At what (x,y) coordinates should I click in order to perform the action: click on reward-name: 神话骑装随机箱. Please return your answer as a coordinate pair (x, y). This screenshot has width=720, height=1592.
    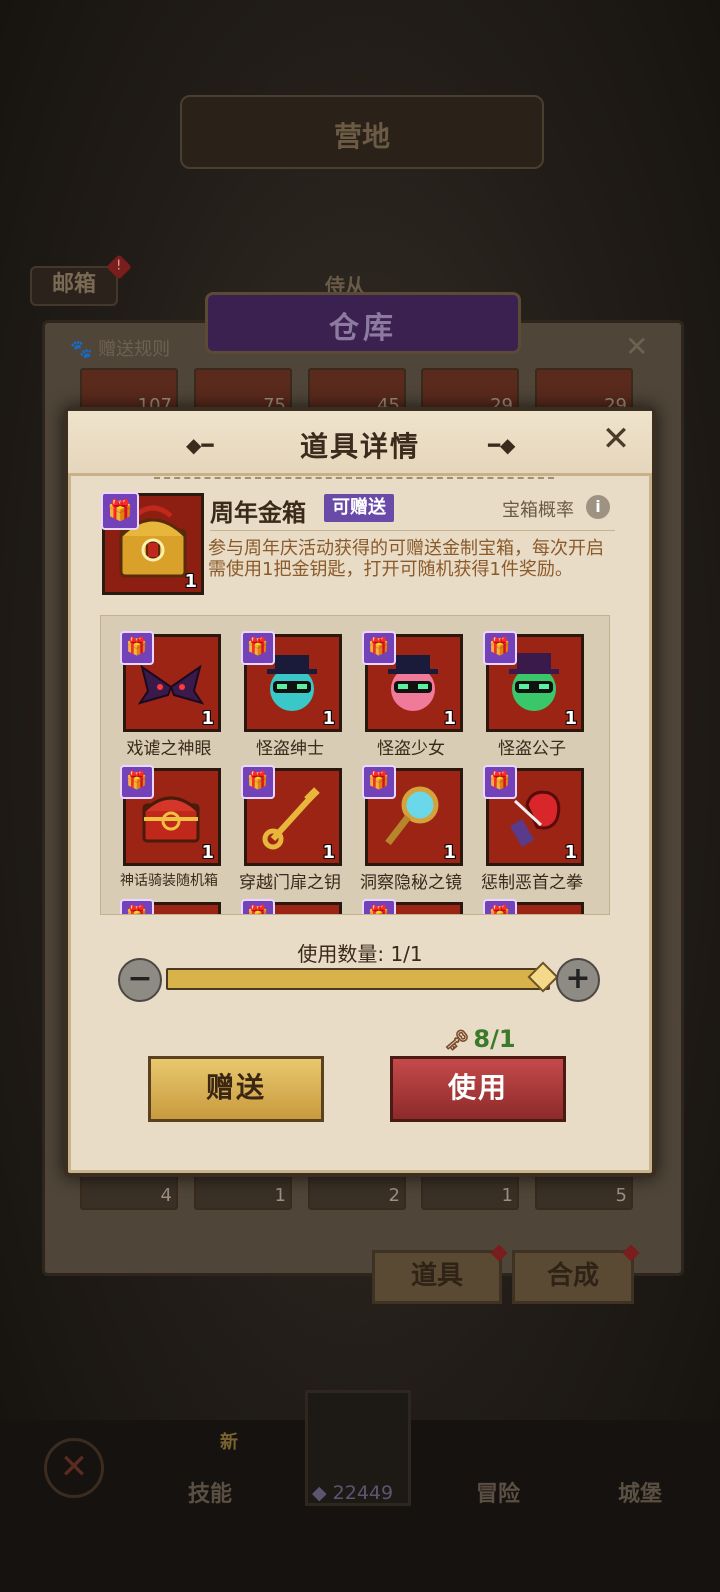
    Looking at the image, I should click on (169, 881).